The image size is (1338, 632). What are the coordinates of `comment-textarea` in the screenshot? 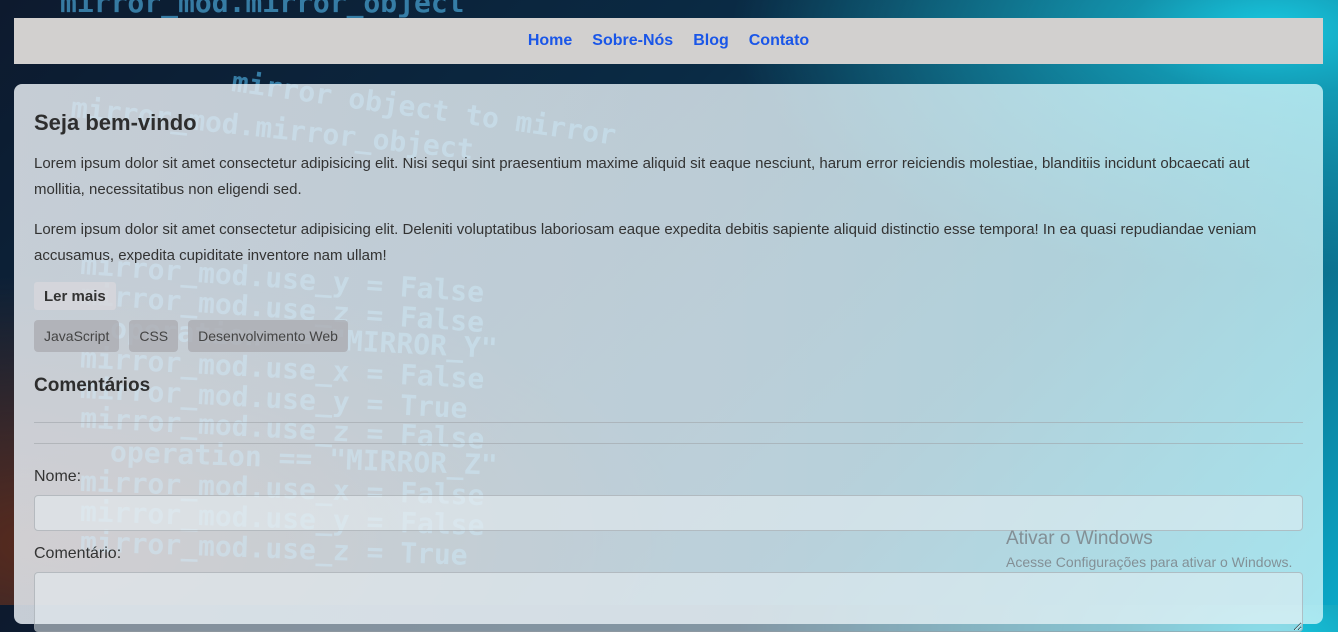 It's located at (668, 602).